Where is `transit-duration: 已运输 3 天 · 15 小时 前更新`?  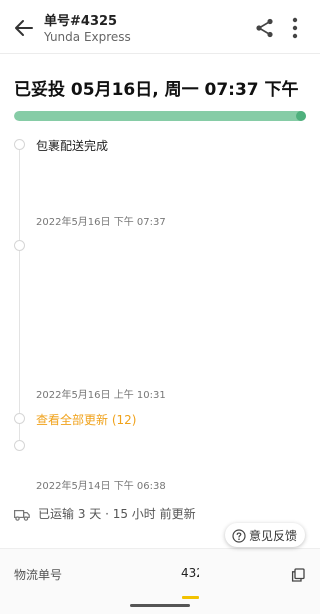
transit-duration: 已运输 3 天 · 15 小时 前更新 is located at coordinates (117, 514).